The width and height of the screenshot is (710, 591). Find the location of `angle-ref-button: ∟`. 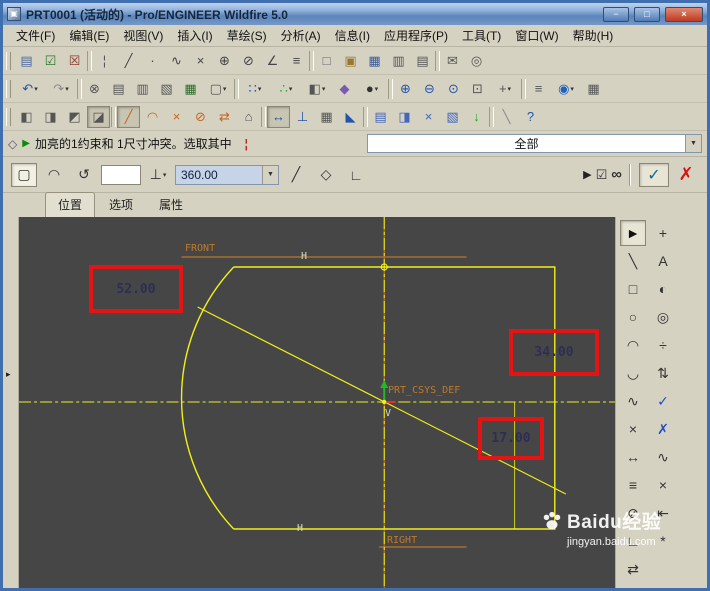

angle-ref-button: ∟ is located at coordinates (356, 175).